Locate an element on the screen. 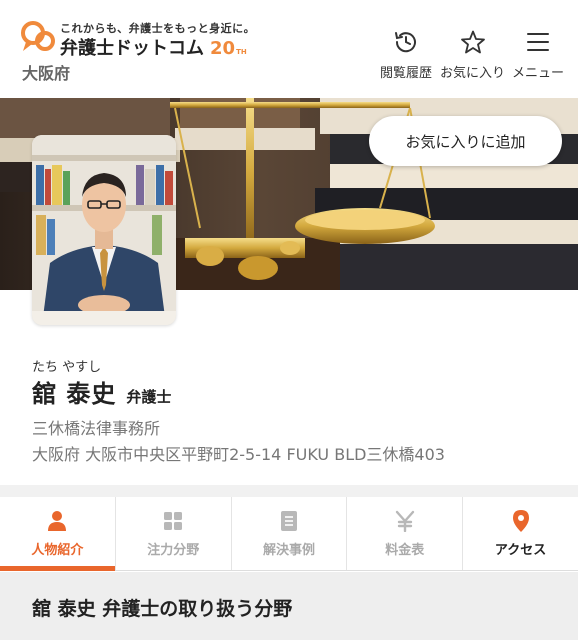 This screenshot has height=640, width=578. hamburger-icon is located at coordinates (538, 42).